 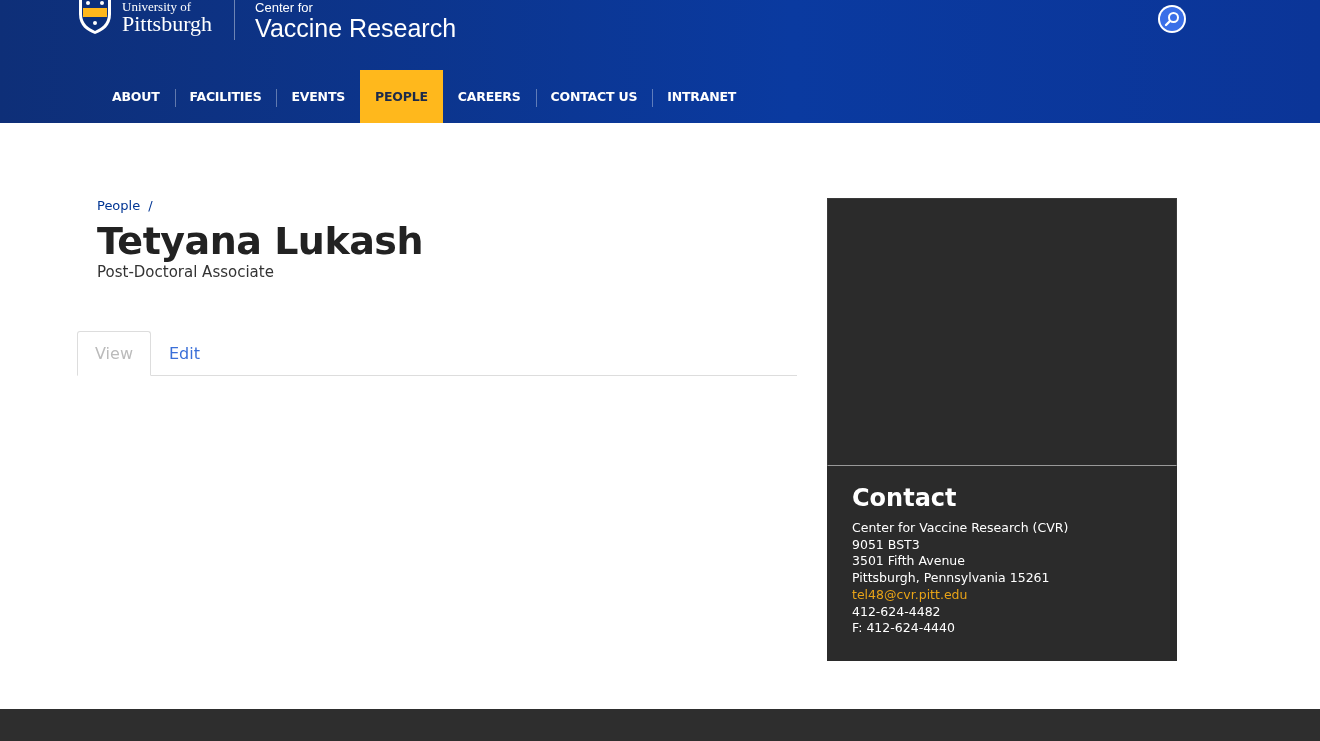 I want to click on person-title: Post-Doctoral Associate, so click(x=186, y=271).